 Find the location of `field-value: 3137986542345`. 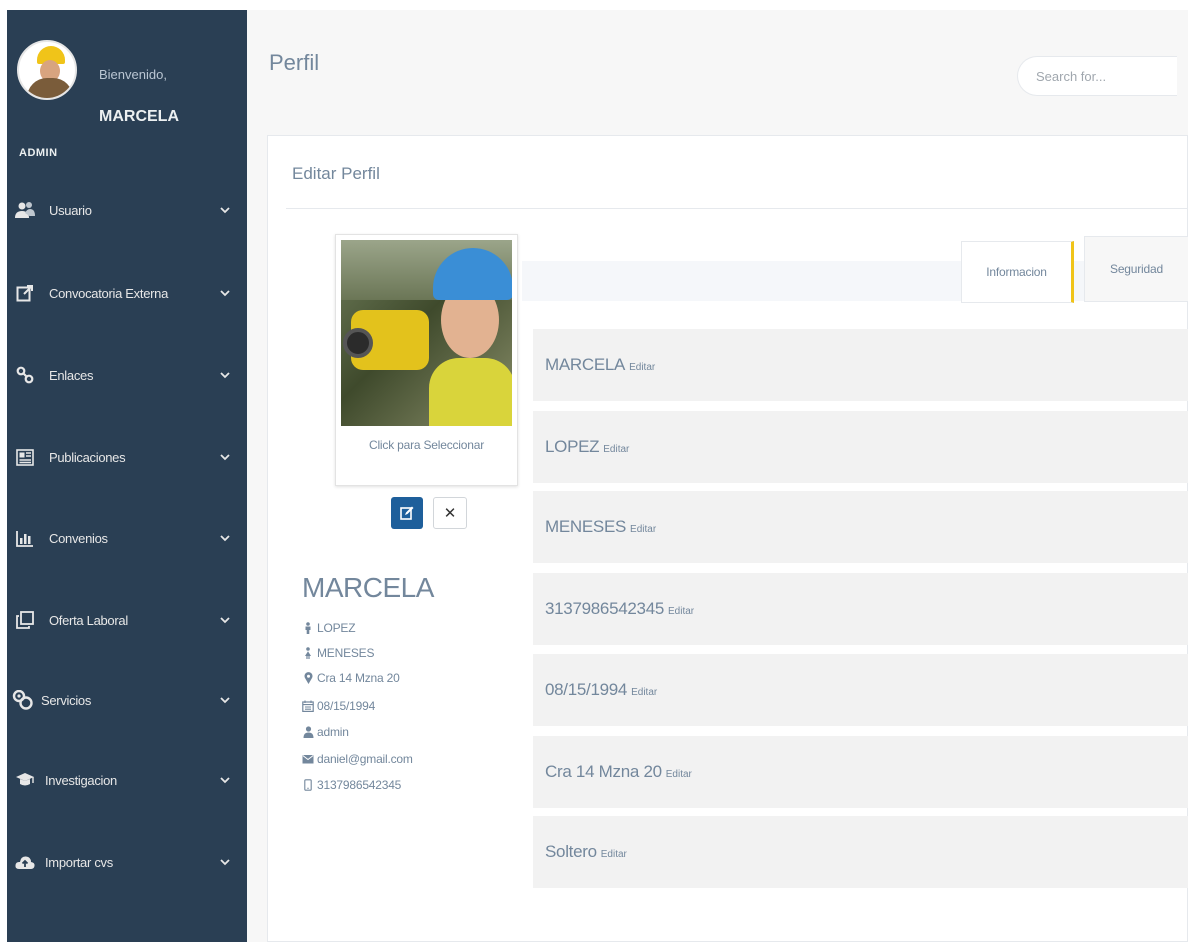

field-value: 3137986542345 is located at coordinates (605, 608).